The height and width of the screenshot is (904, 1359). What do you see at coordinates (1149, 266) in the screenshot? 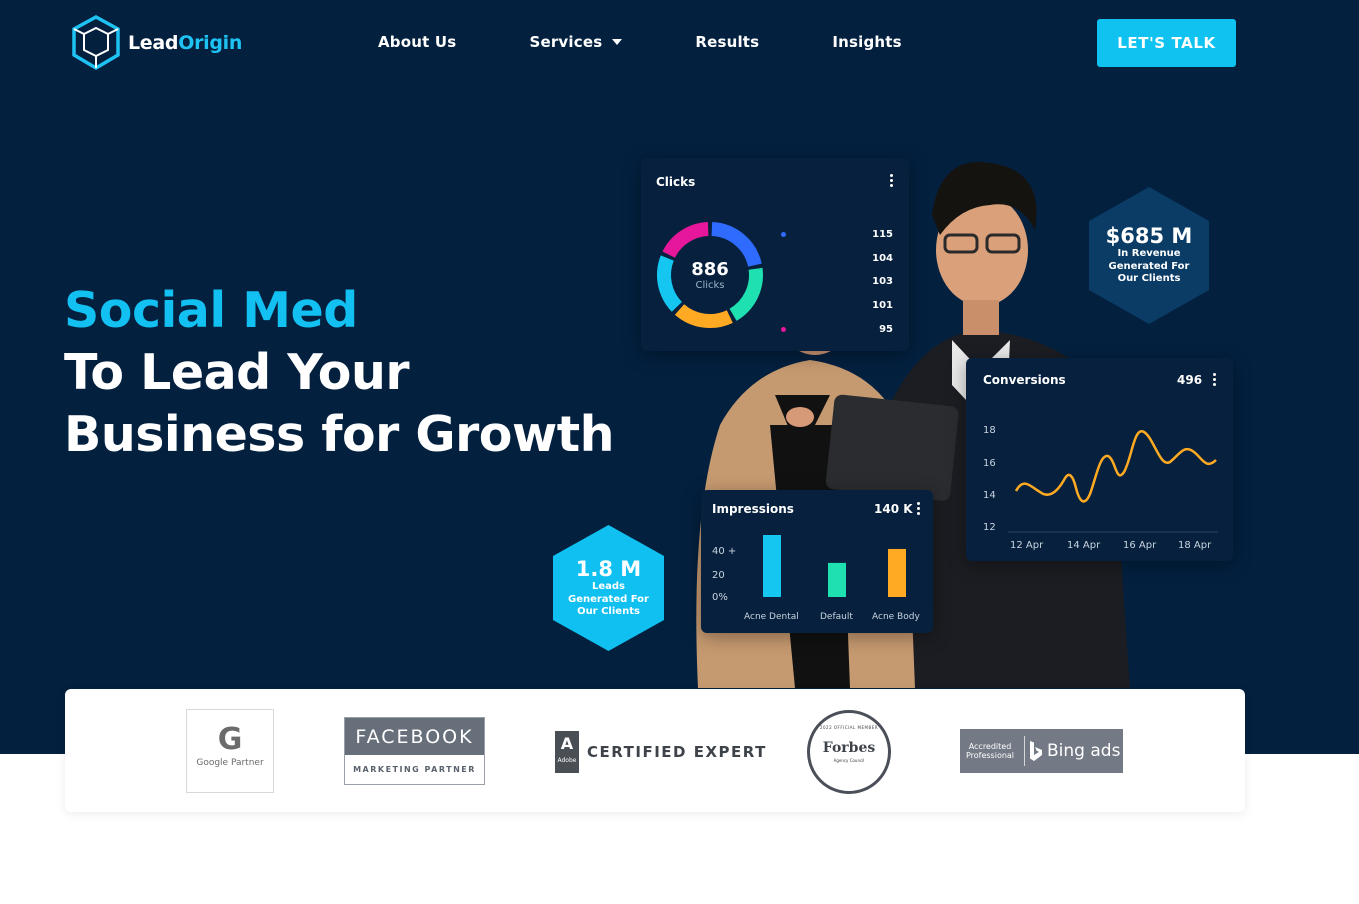
I see `revenue-stat-label-2: Generated For` at bounding box center [1149, 266].